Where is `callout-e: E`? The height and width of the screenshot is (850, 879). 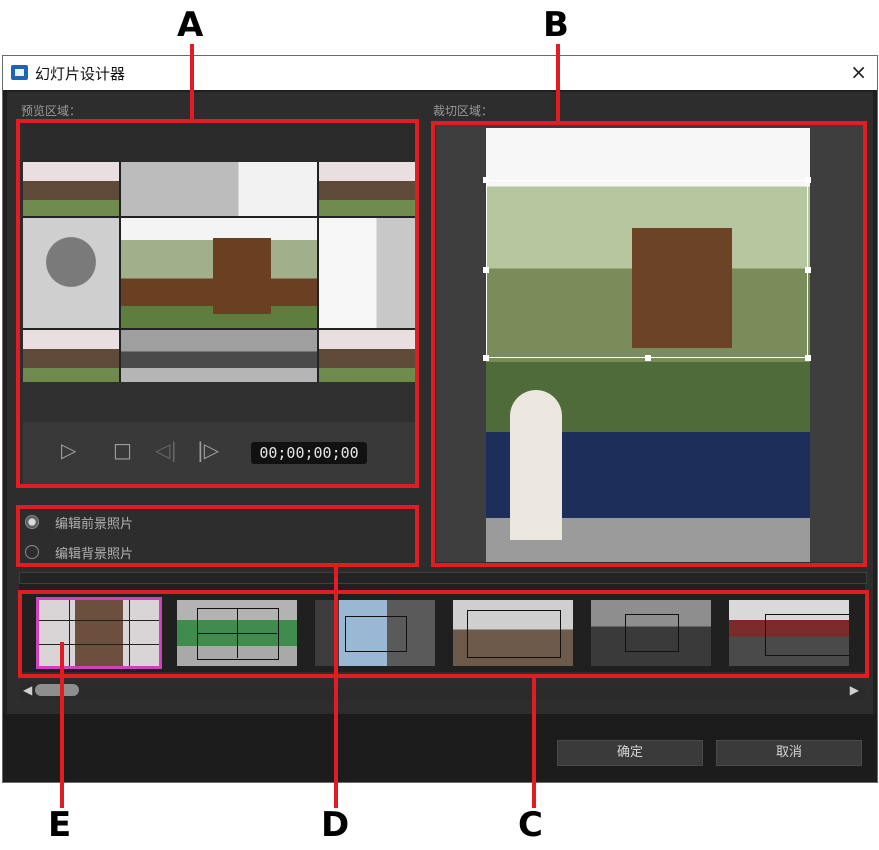
callout-e: E is located at coordinates (60, 825).